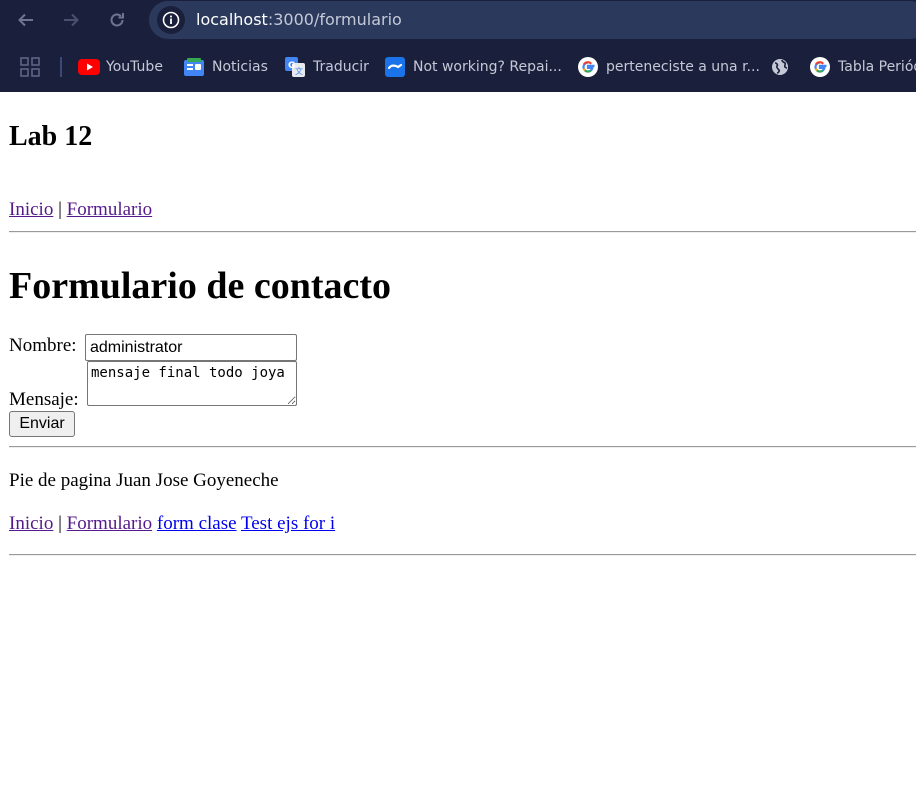 The height and width of the screenshot is (798, 916). Describe the element at coordinates (232, 19) in the screenshot. I see `url-host: localhost` at that location.